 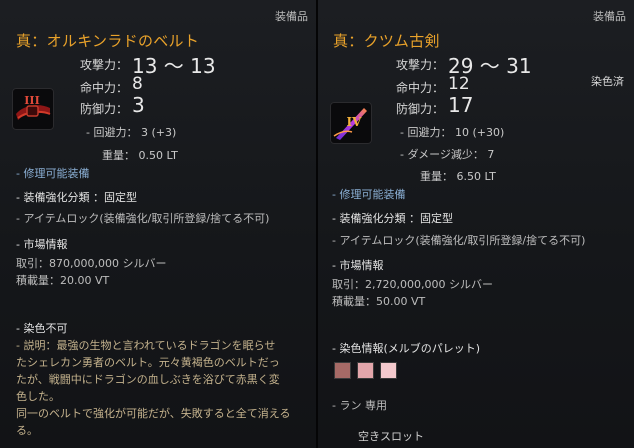 I want to click on attack-value: 13 ～ 13, so click(x=174, y=66).